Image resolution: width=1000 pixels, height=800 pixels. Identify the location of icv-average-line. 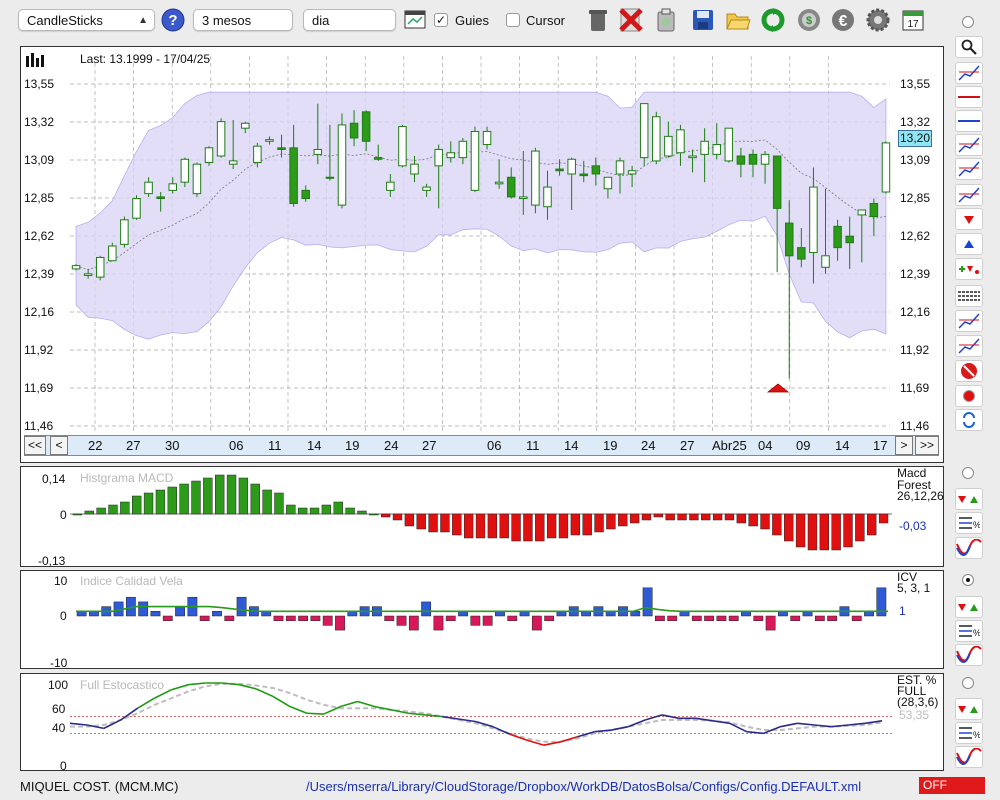
(482, 609).